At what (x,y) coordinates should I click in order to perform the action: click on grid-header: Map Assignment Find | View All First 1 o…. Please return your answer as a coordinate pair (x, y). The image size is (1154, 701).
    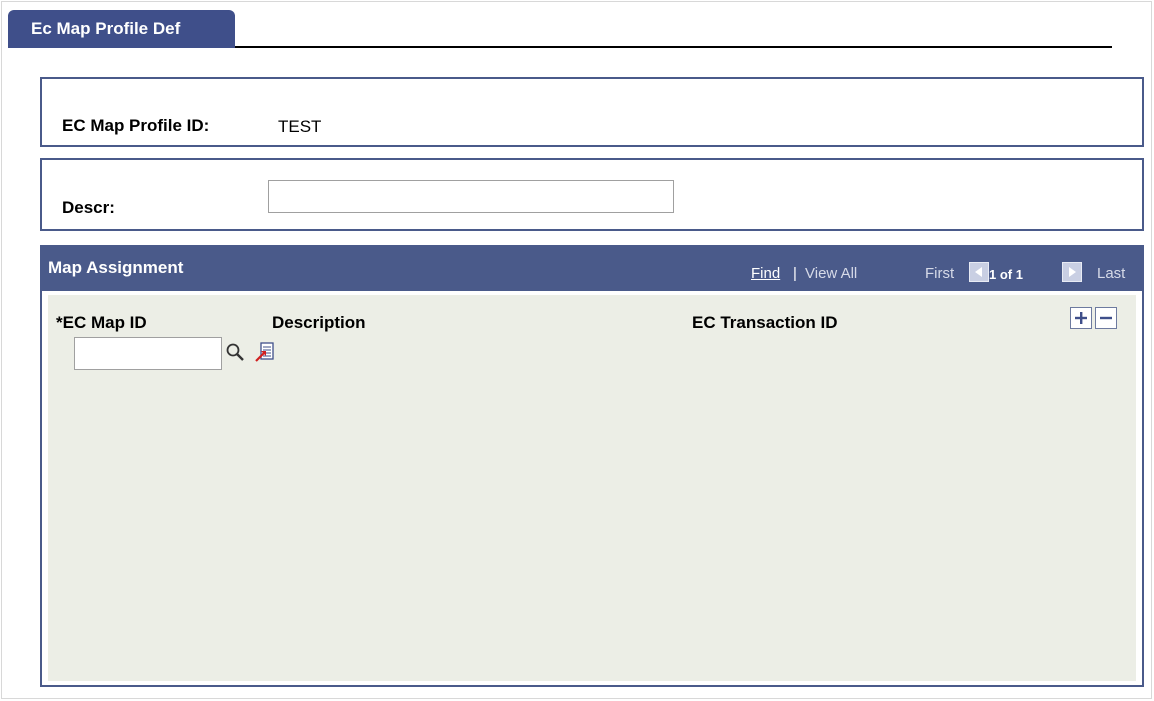
    Looking at the image, I should click on (592, 269).